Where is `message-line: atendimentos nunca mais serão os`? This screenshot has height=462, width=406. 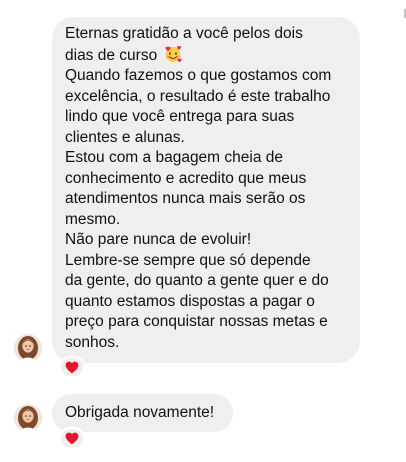 message-line: atendimentos nunca mais serão os is located at coordinates (185, 198).